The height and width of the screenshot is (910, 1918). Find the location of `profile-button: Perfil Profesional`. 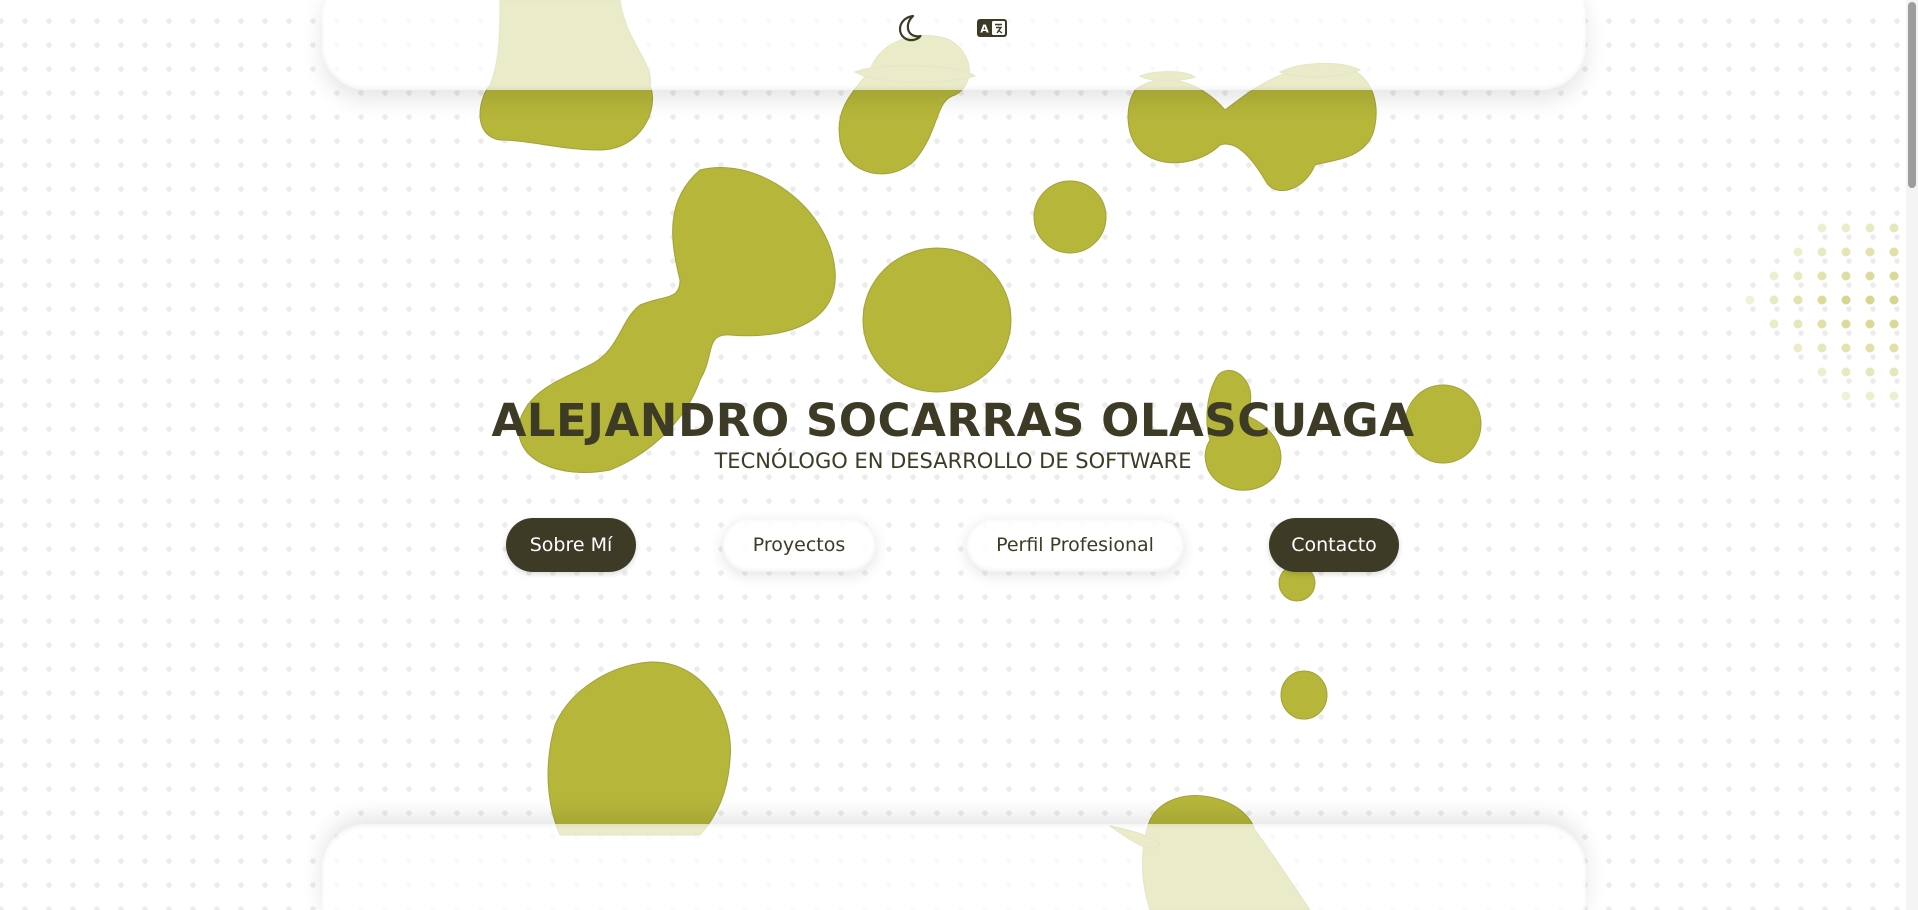

profile-button: Perfil Profesional is located at coordinates (1075, 545).